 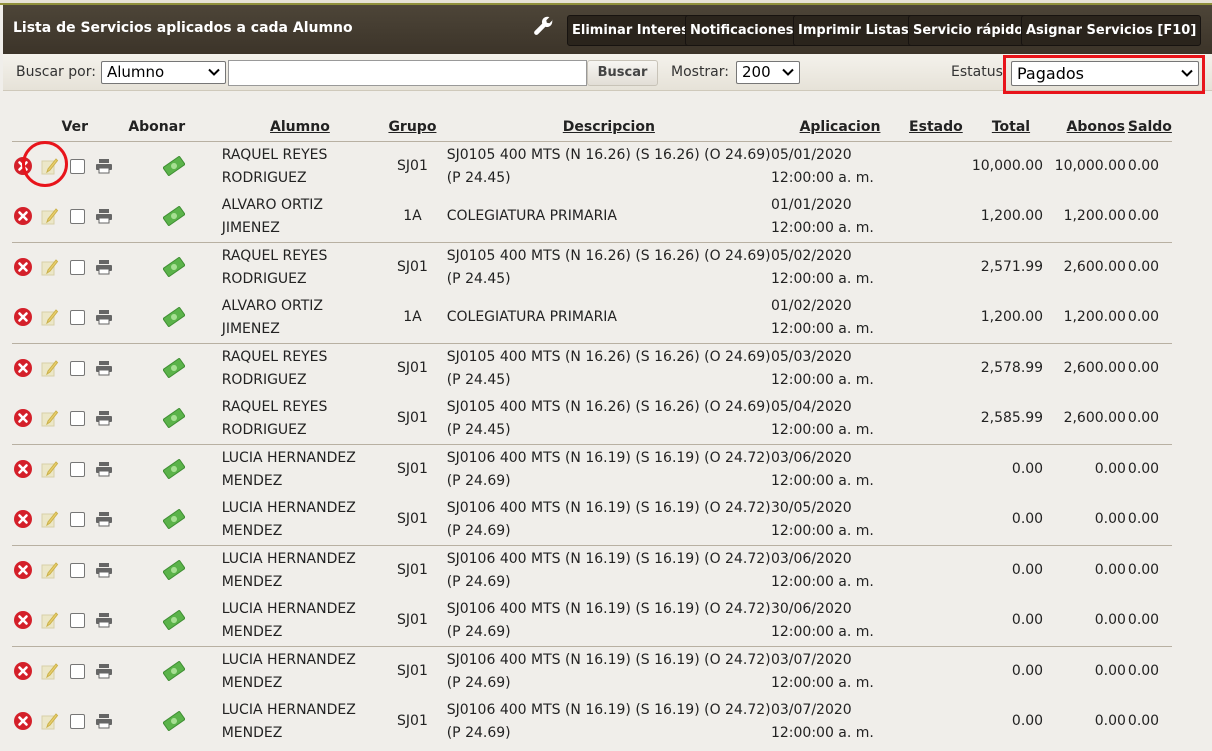 I want to click on servicio-rapido-button: Servicio rápido, so click(x=968, y=30).